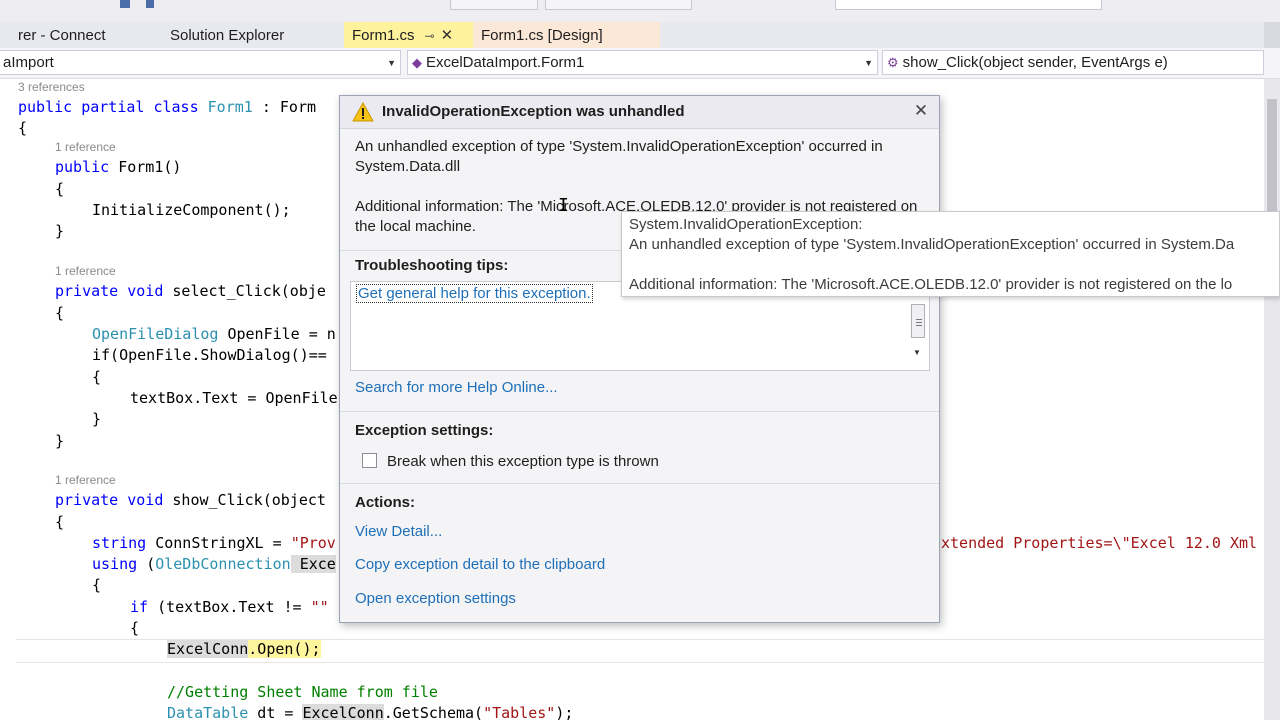 This screenshot has height=720, width=1280. What do you see at coordinates (51, 87) in the screenshot?
I see `code-lens: 3 references` at bounding box center [51, 87].